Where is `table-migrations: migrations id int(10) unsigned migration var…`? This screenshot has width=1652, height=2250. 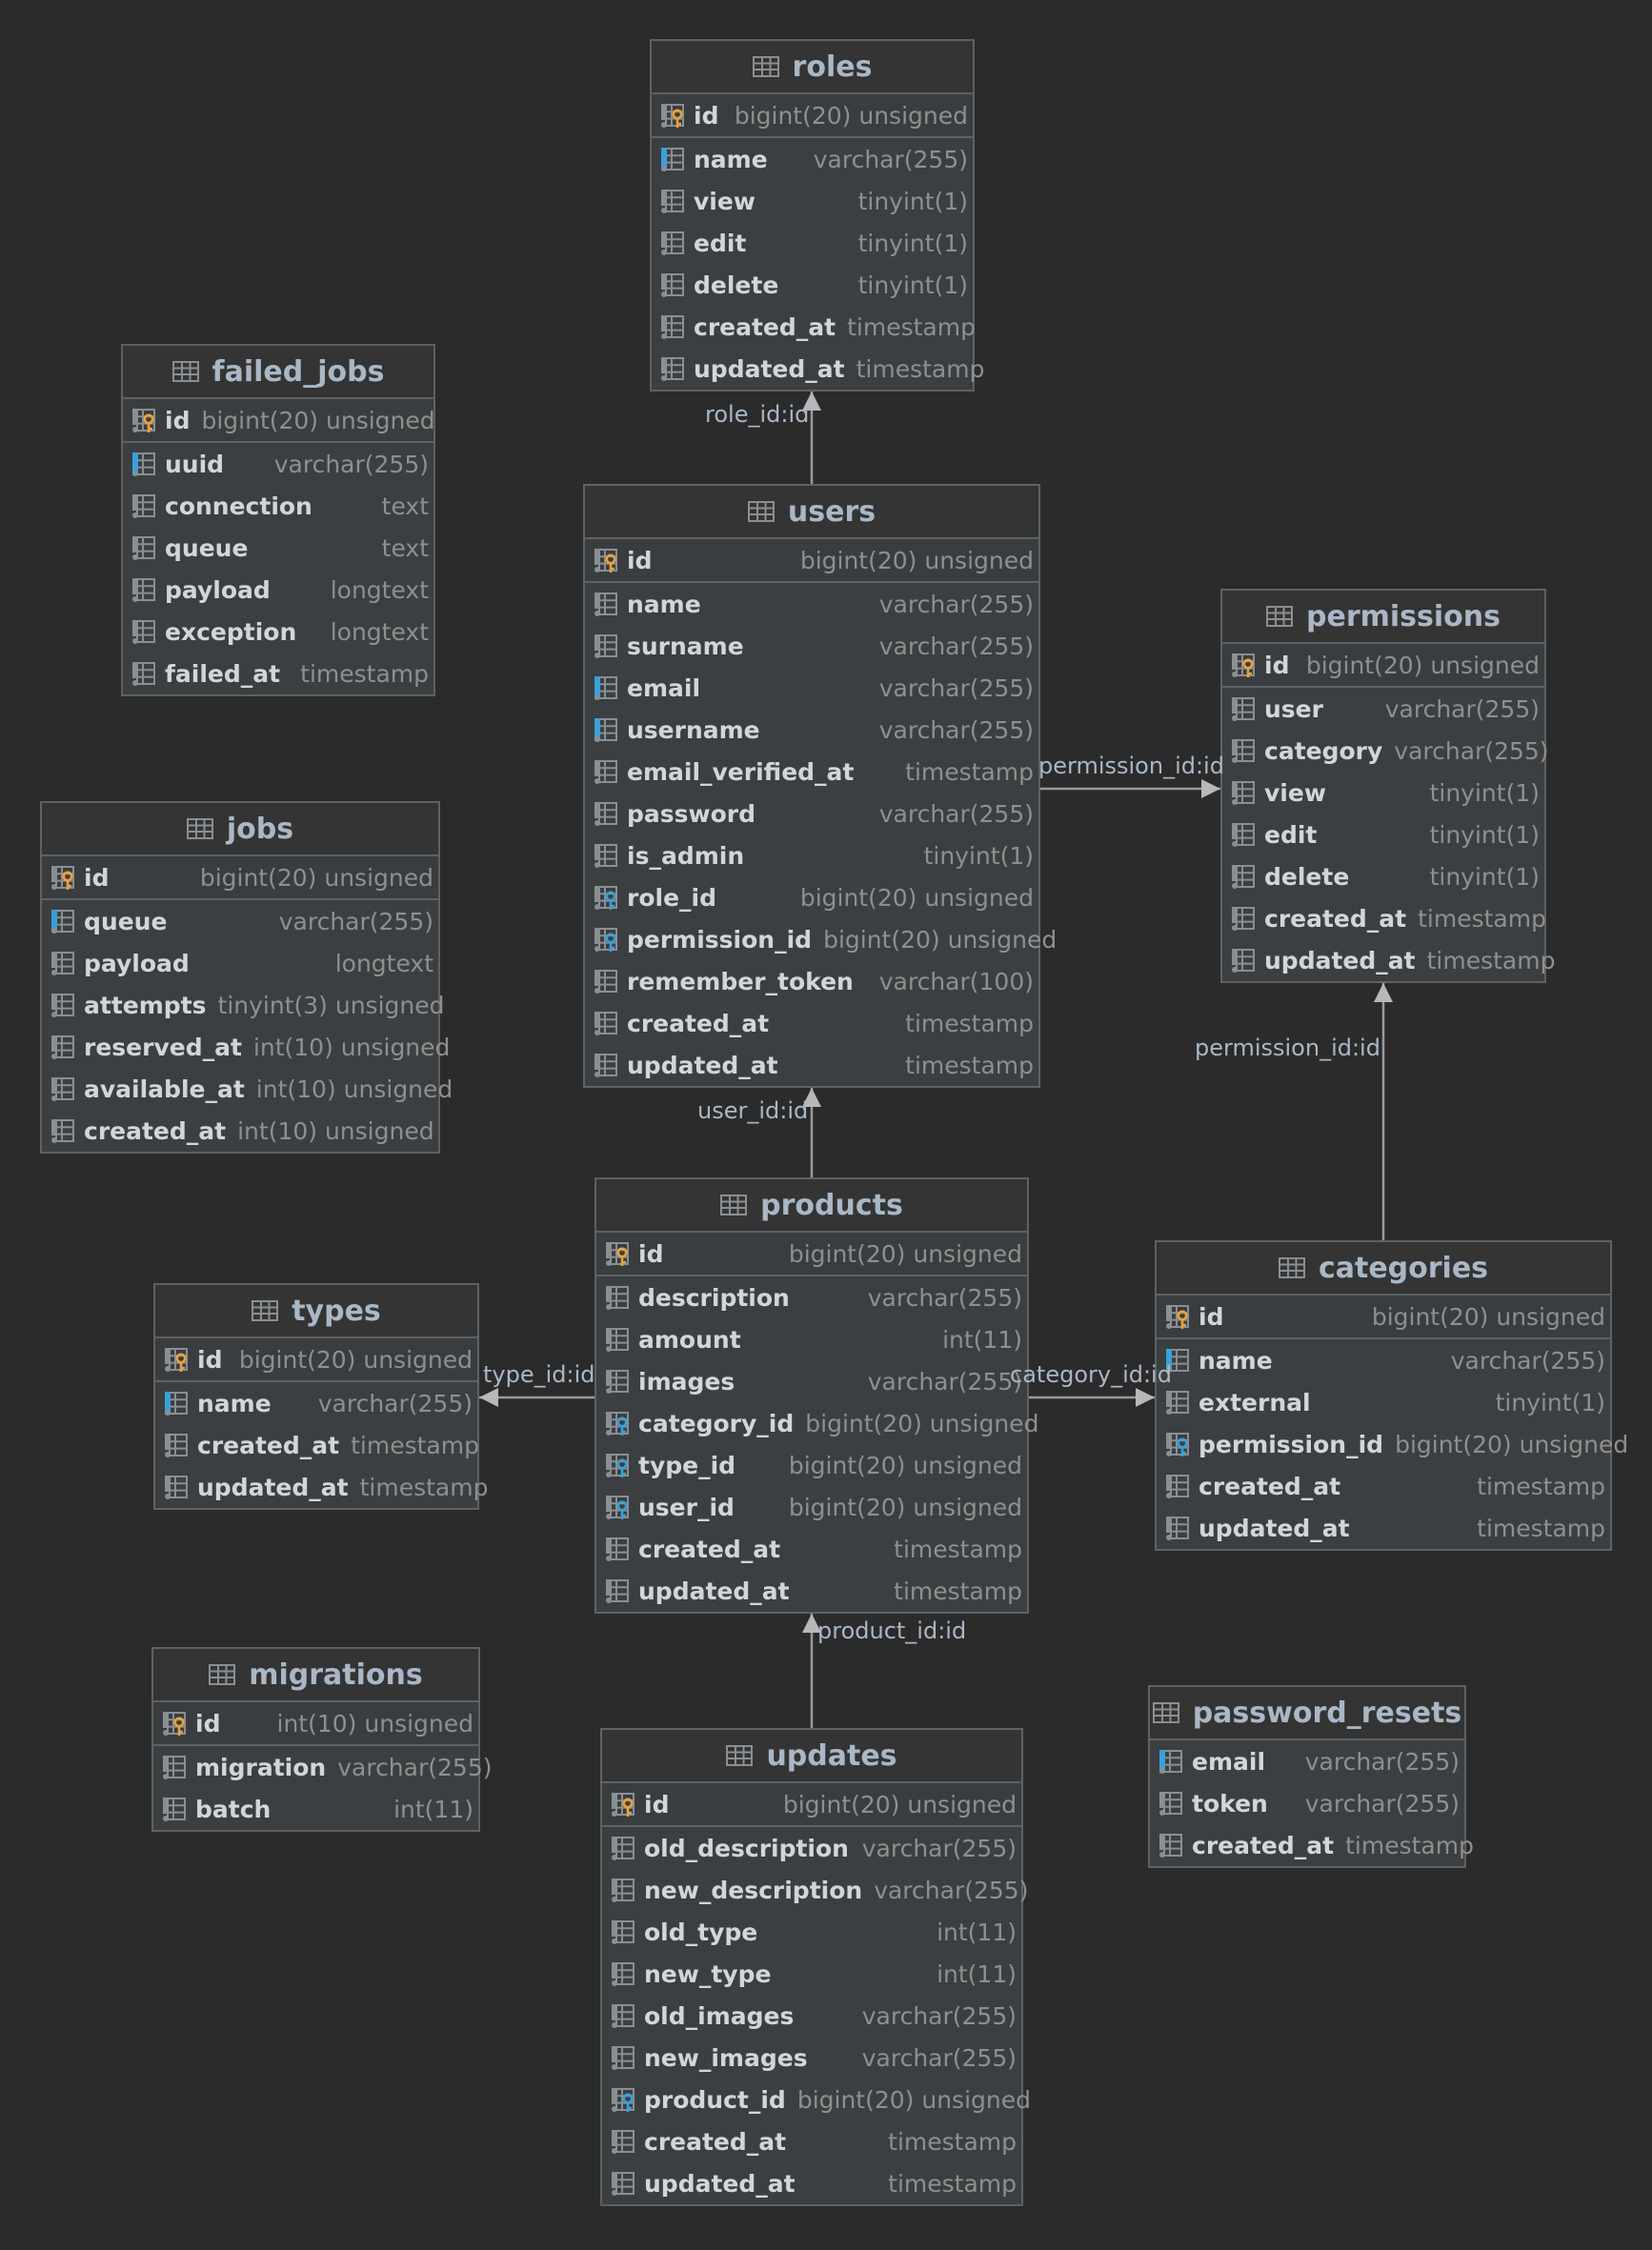
table-migrations: migrations id int(10) unsigned migration var… is located at coordinates (321, 1739).